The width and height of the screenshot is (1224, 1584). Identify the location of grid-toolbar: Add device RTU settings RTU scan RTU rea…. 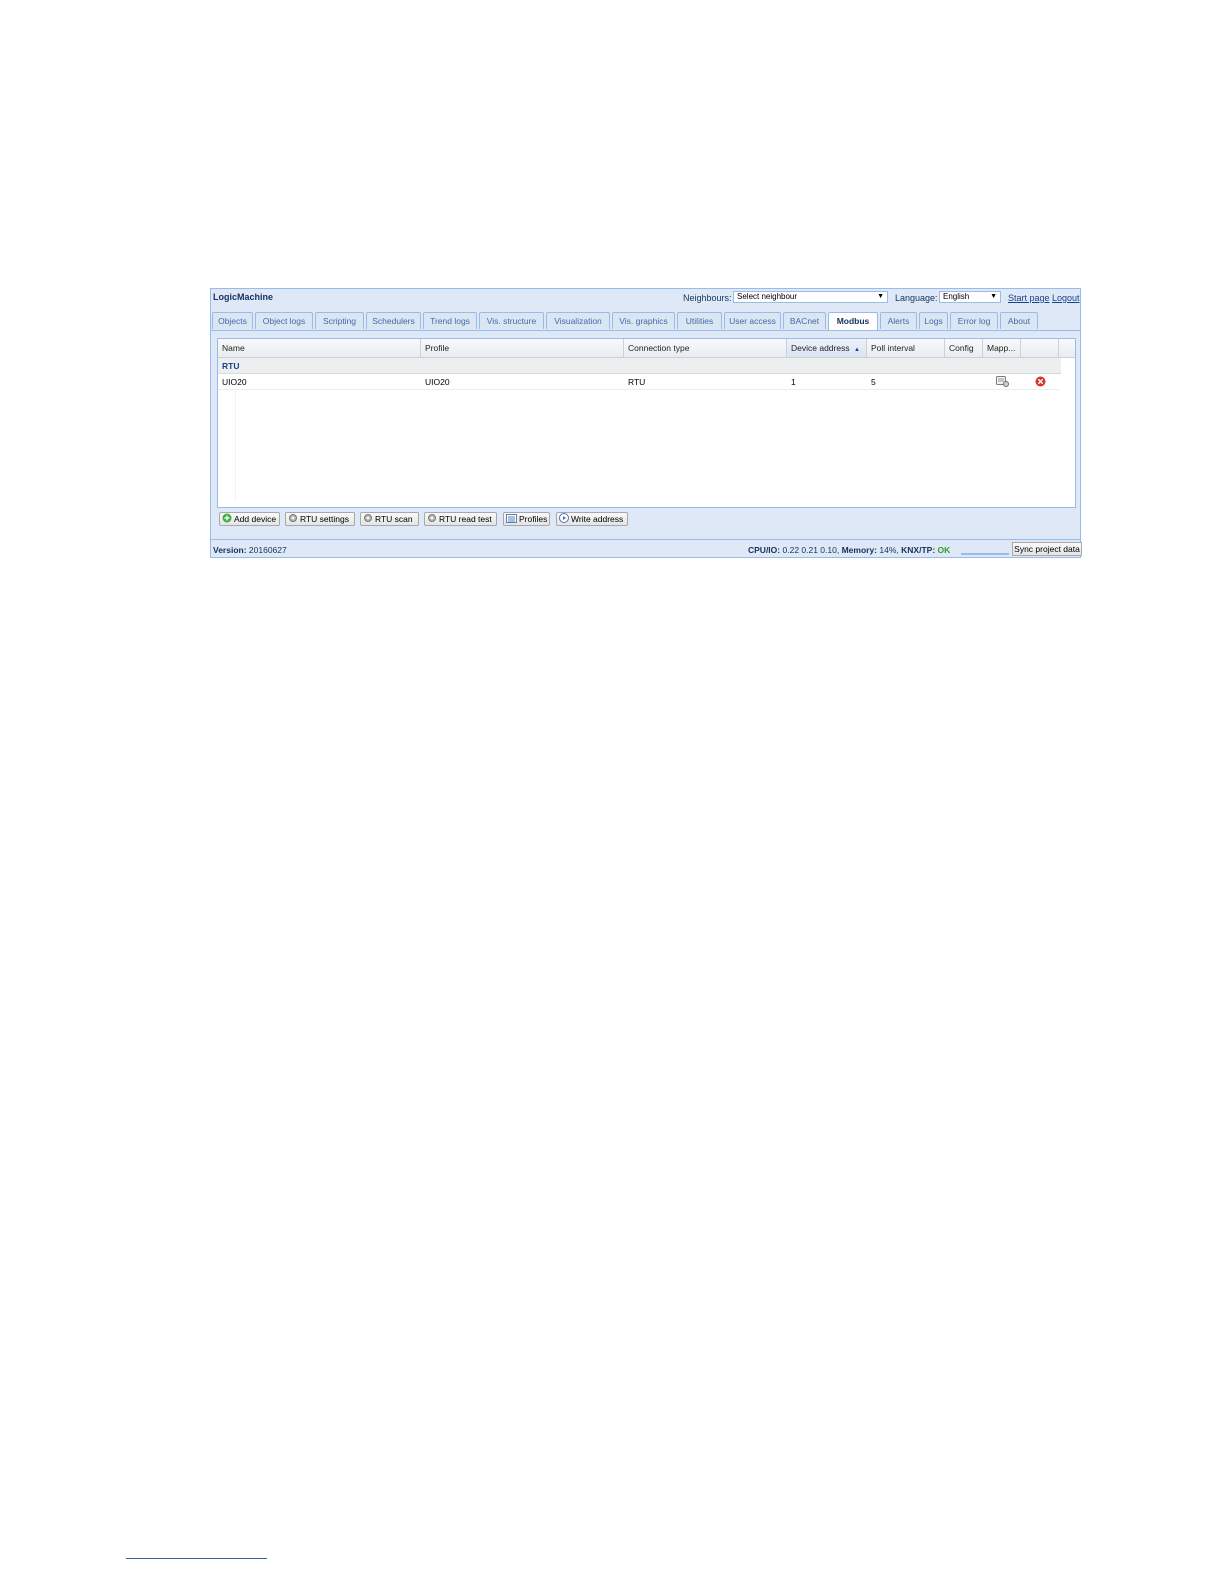
(646, 521).